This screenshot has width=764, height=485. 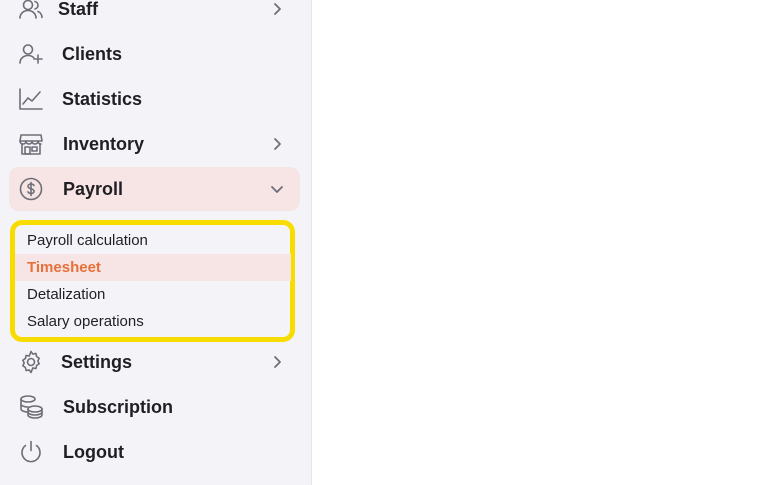 What do you see at coordinates (97, 362) in the screenshot?
I see `sidebar-item-label: Settings` at bounding box center [97, 362].